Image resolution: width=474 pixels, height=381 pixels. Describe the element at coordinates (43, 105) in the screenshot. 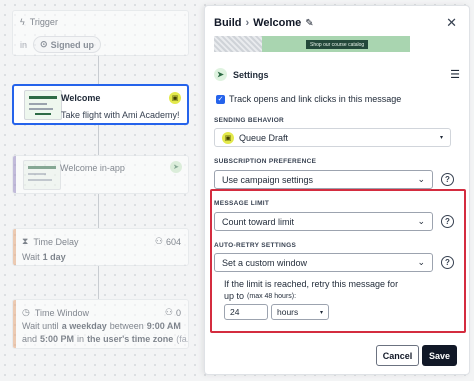

I see `email-thumbnail` at that location.